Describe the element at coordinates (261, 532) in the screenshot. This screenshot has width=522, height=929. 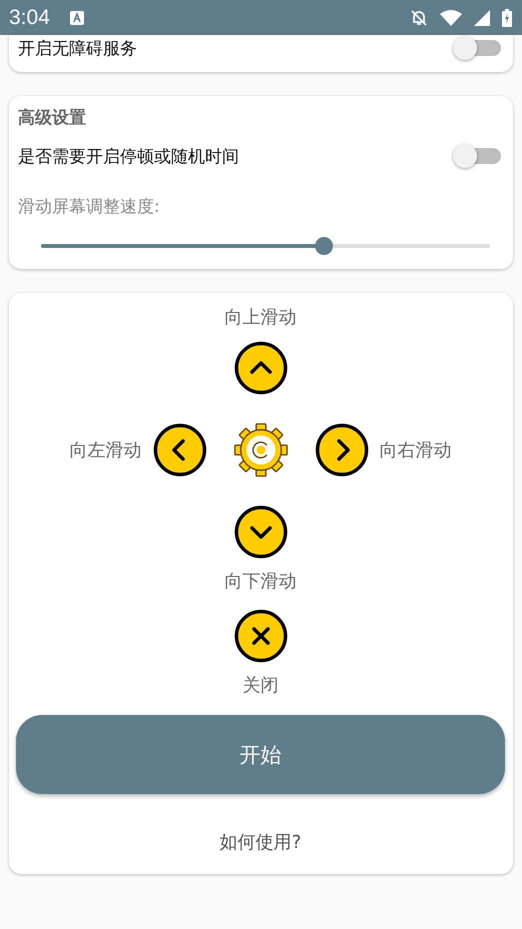
I see `down-arrow-button` at that location.